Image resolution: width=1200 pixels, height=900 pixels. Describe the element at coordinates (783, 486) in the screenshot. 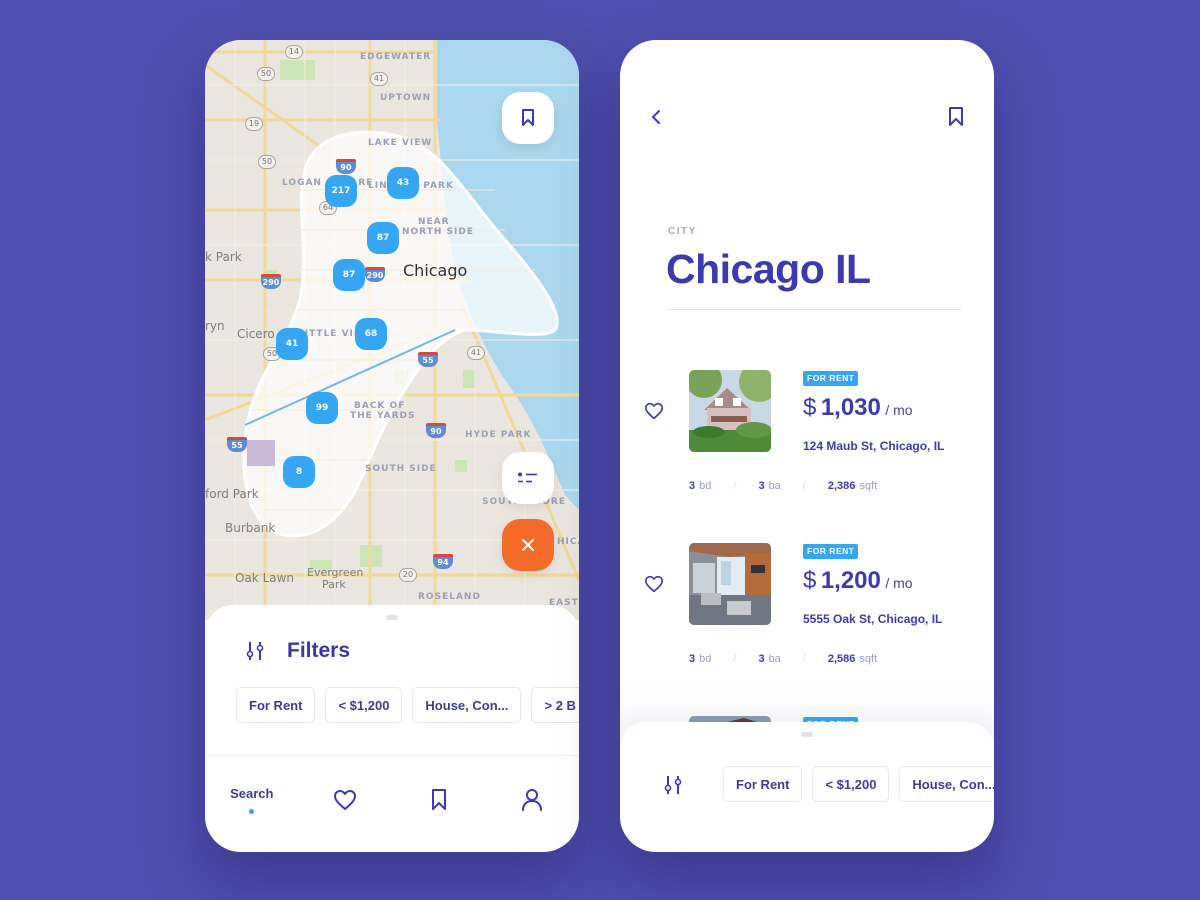

I see `listing-stats: 3 bd / 3 ba / 2,386 sqft` at that location.